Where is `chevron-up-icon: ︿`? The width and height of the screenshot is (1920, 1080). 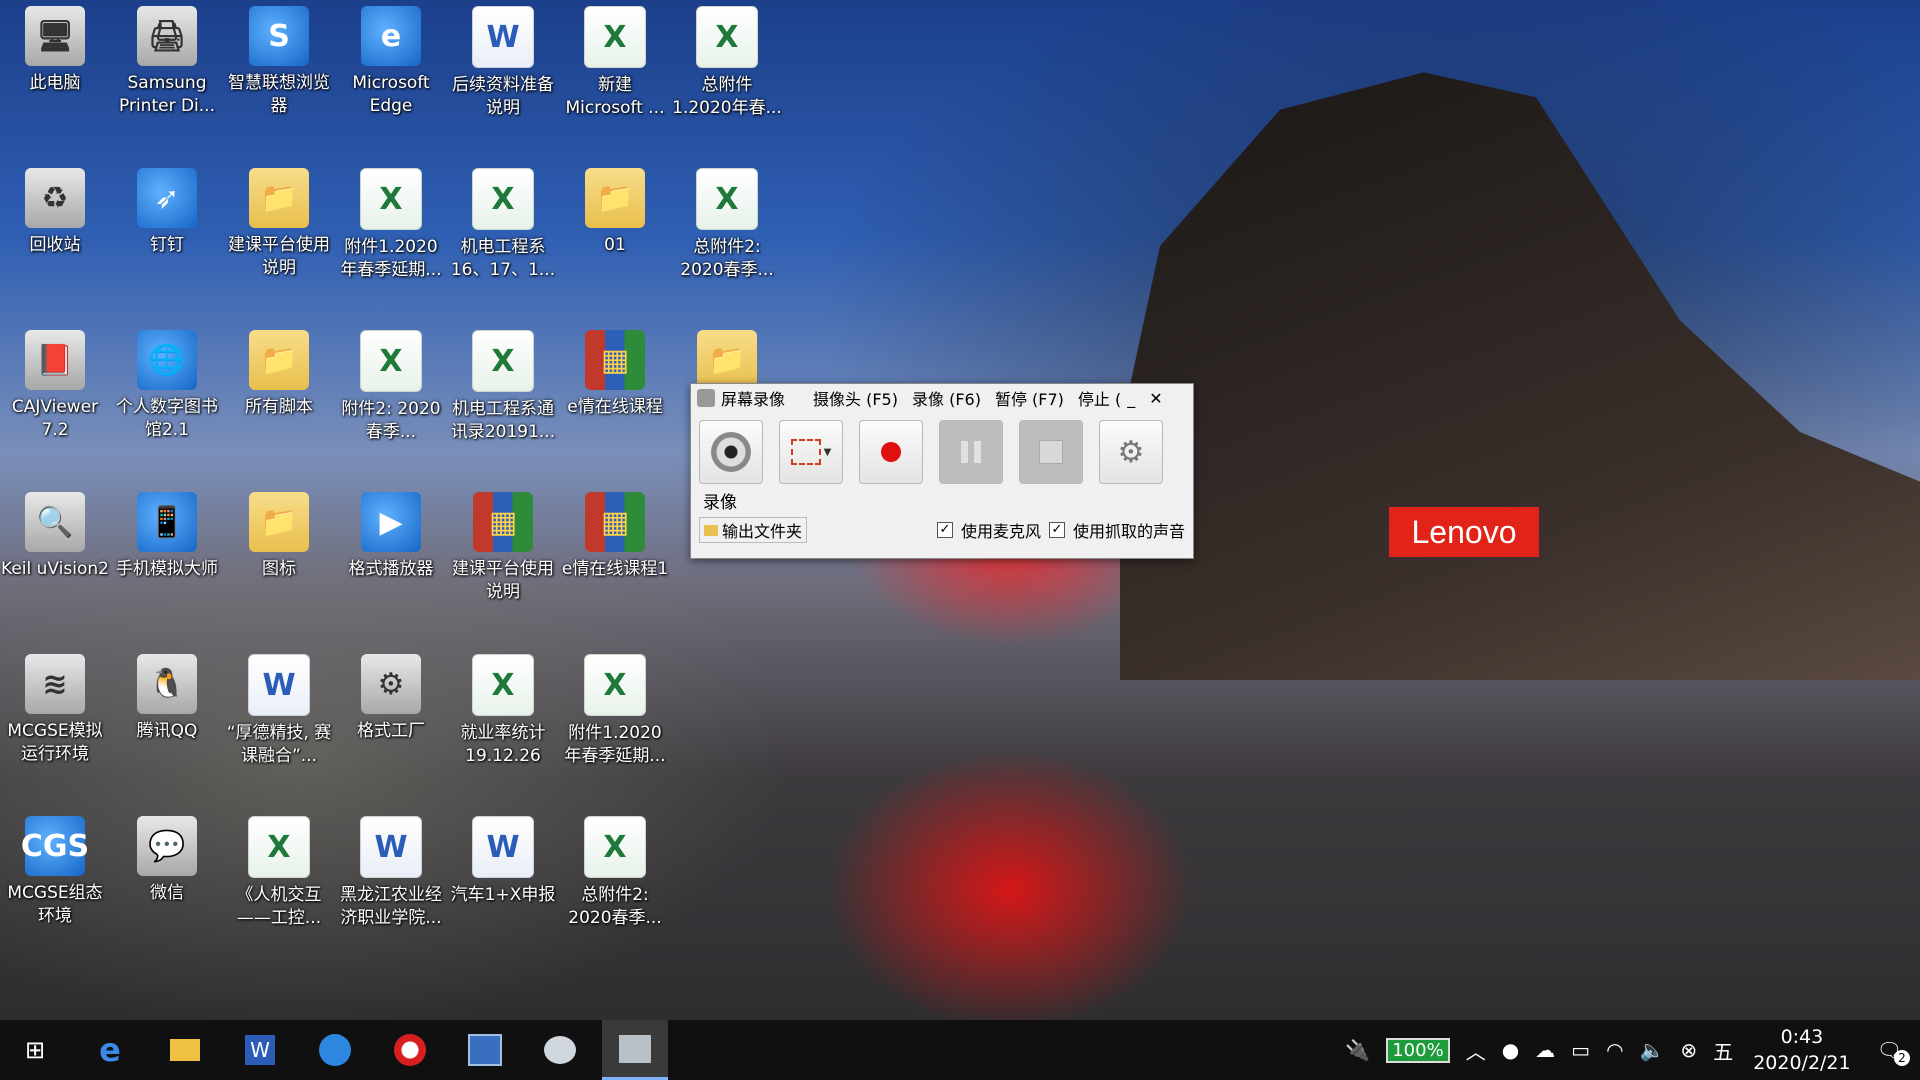
chevron-up-icon: ︿ is located at coordinates (1476, 1050).